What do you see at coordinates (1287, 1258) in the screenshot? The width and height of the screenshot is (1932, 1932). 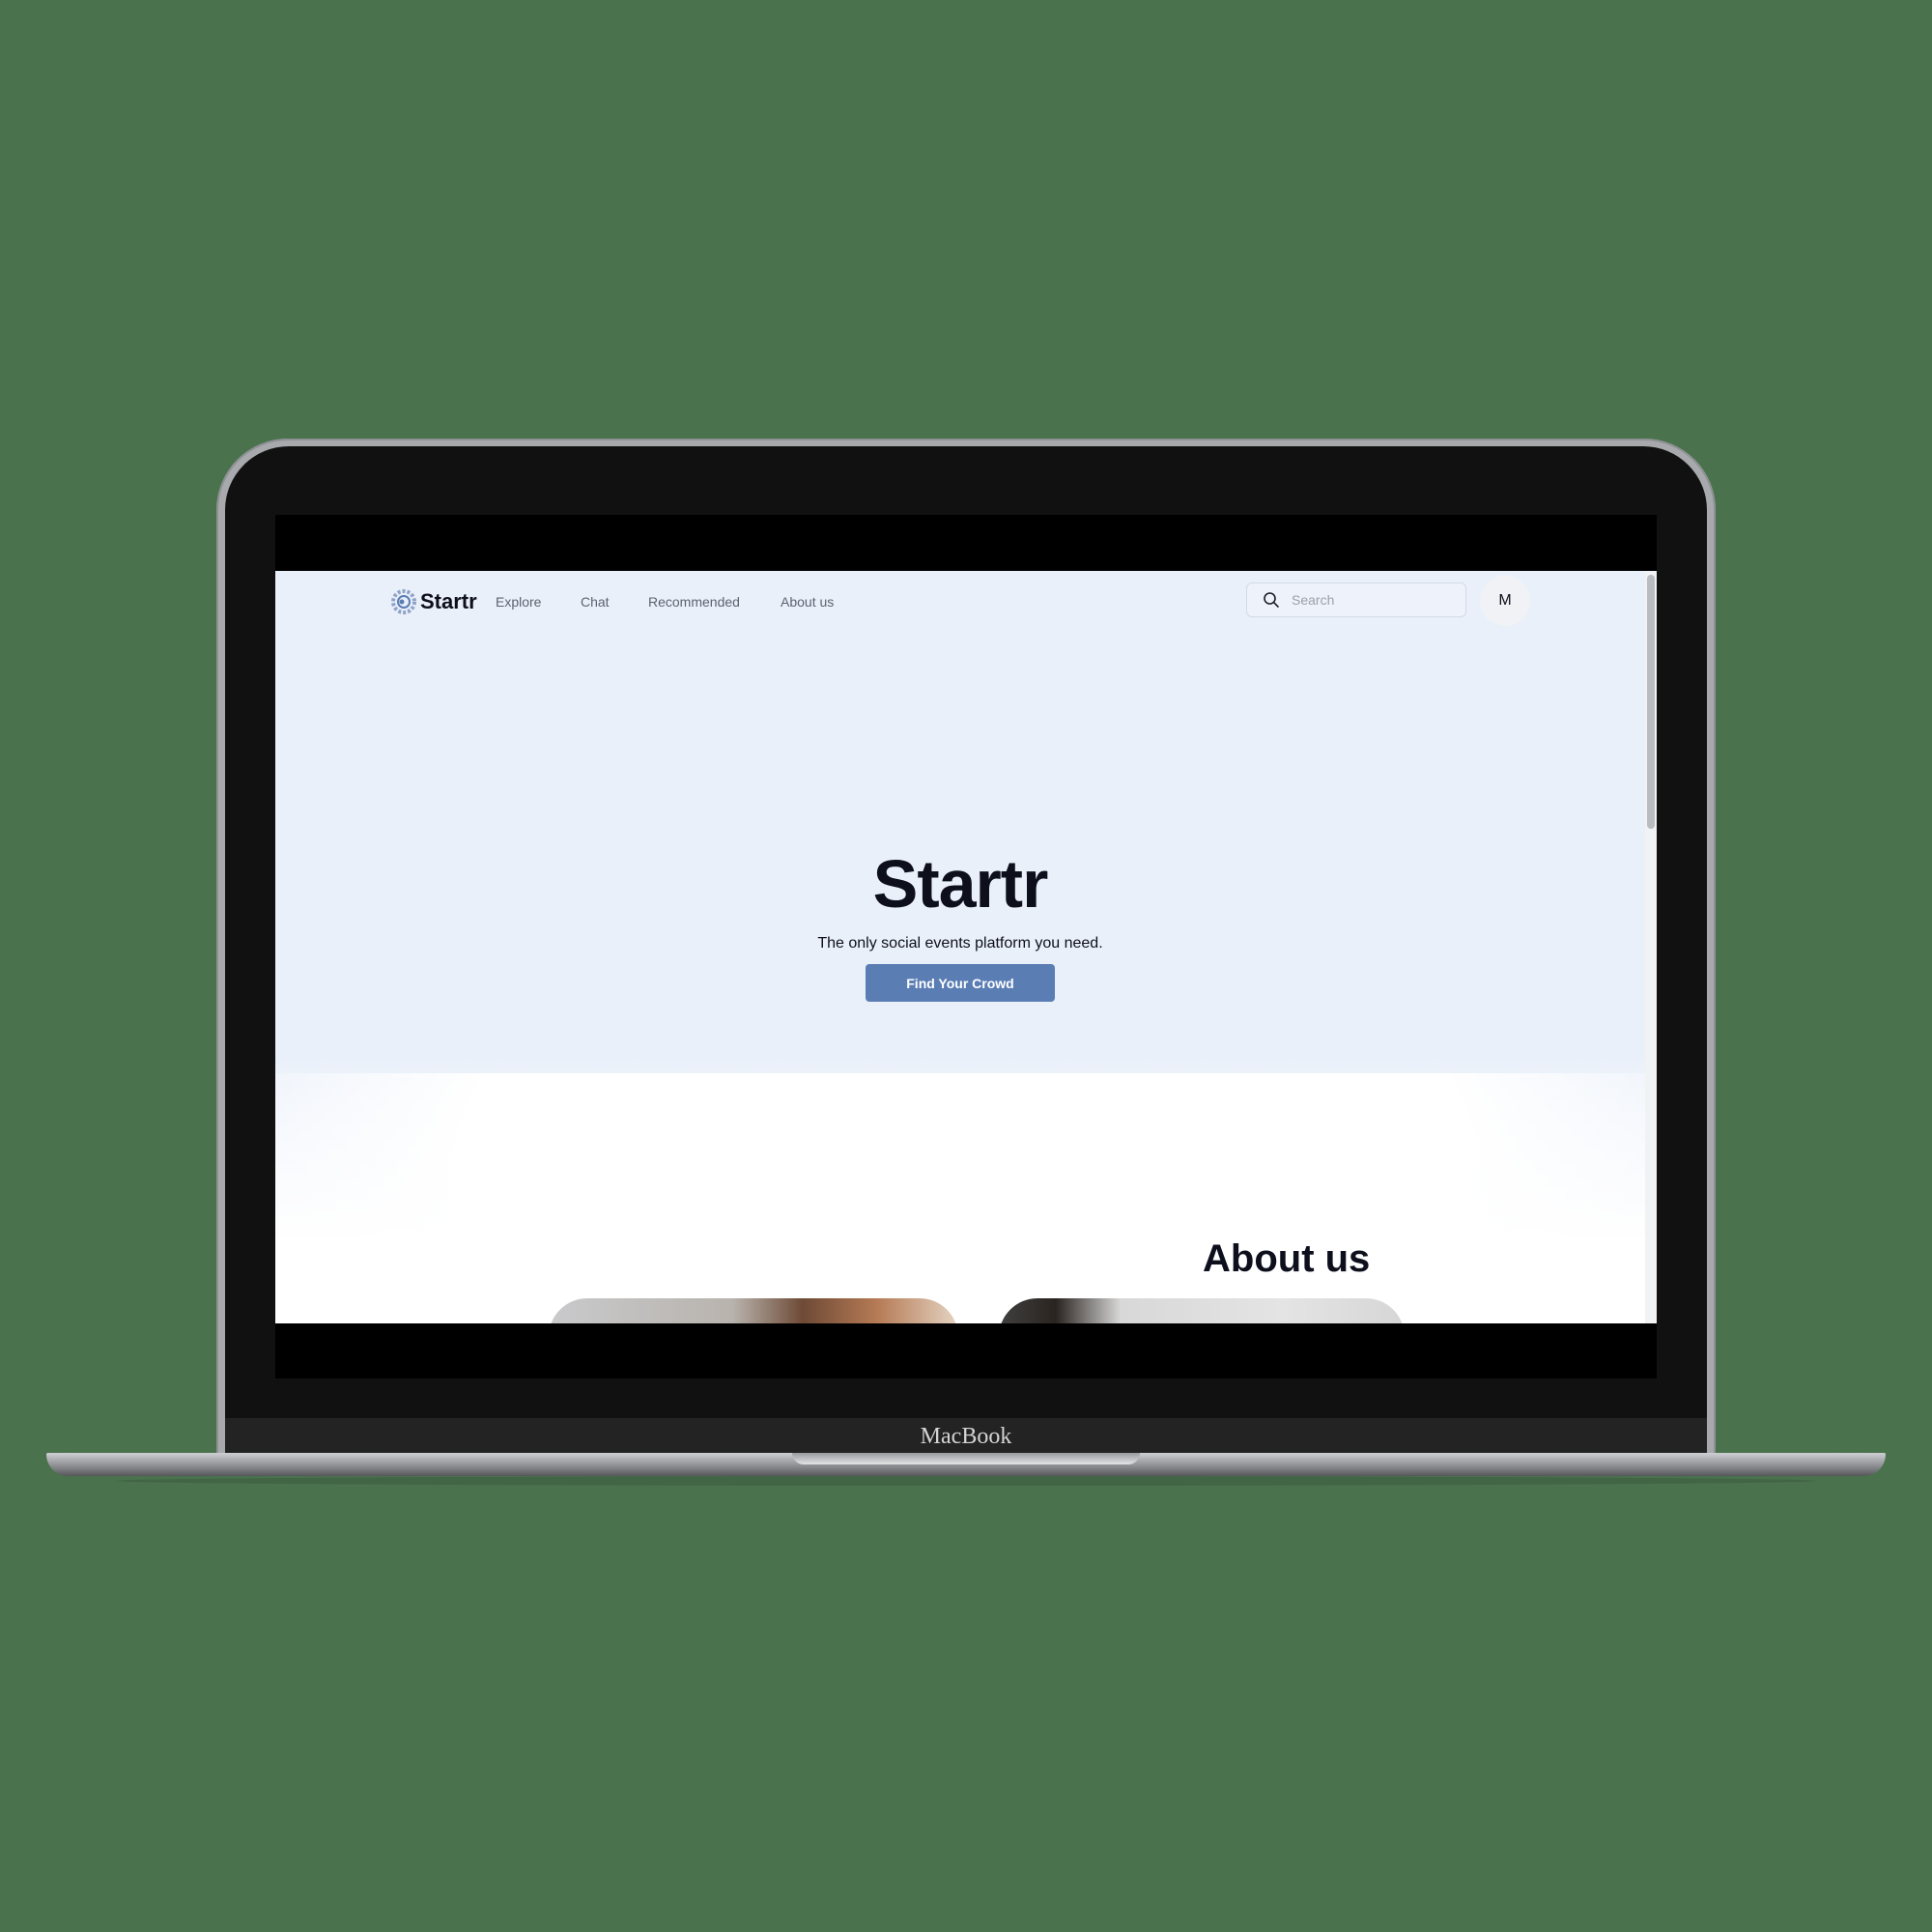 I see `about-us-heading: About us` at bounding box center [1287, 1258].